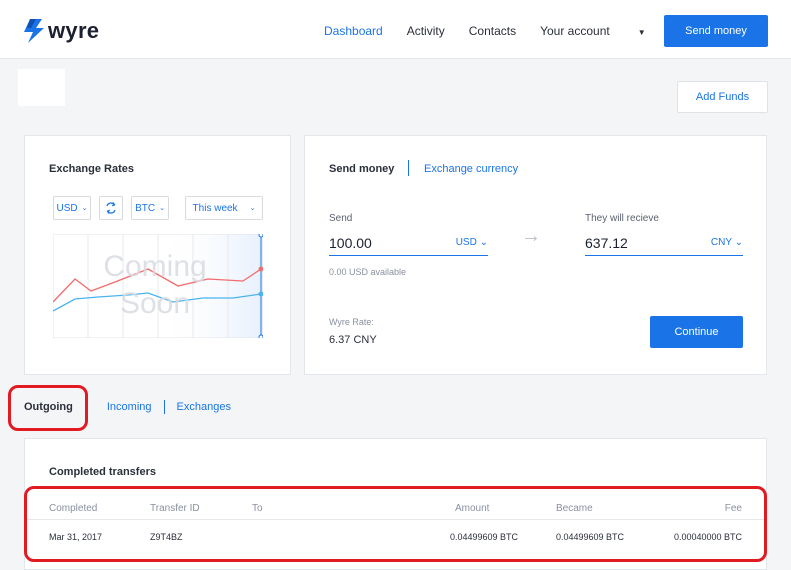 This screenshot has width=791, height=570. What do you see at coordinates (641, 32) in the screenshot?
I see `caret-down-icon: ▼` at bounding box center [641, 32].